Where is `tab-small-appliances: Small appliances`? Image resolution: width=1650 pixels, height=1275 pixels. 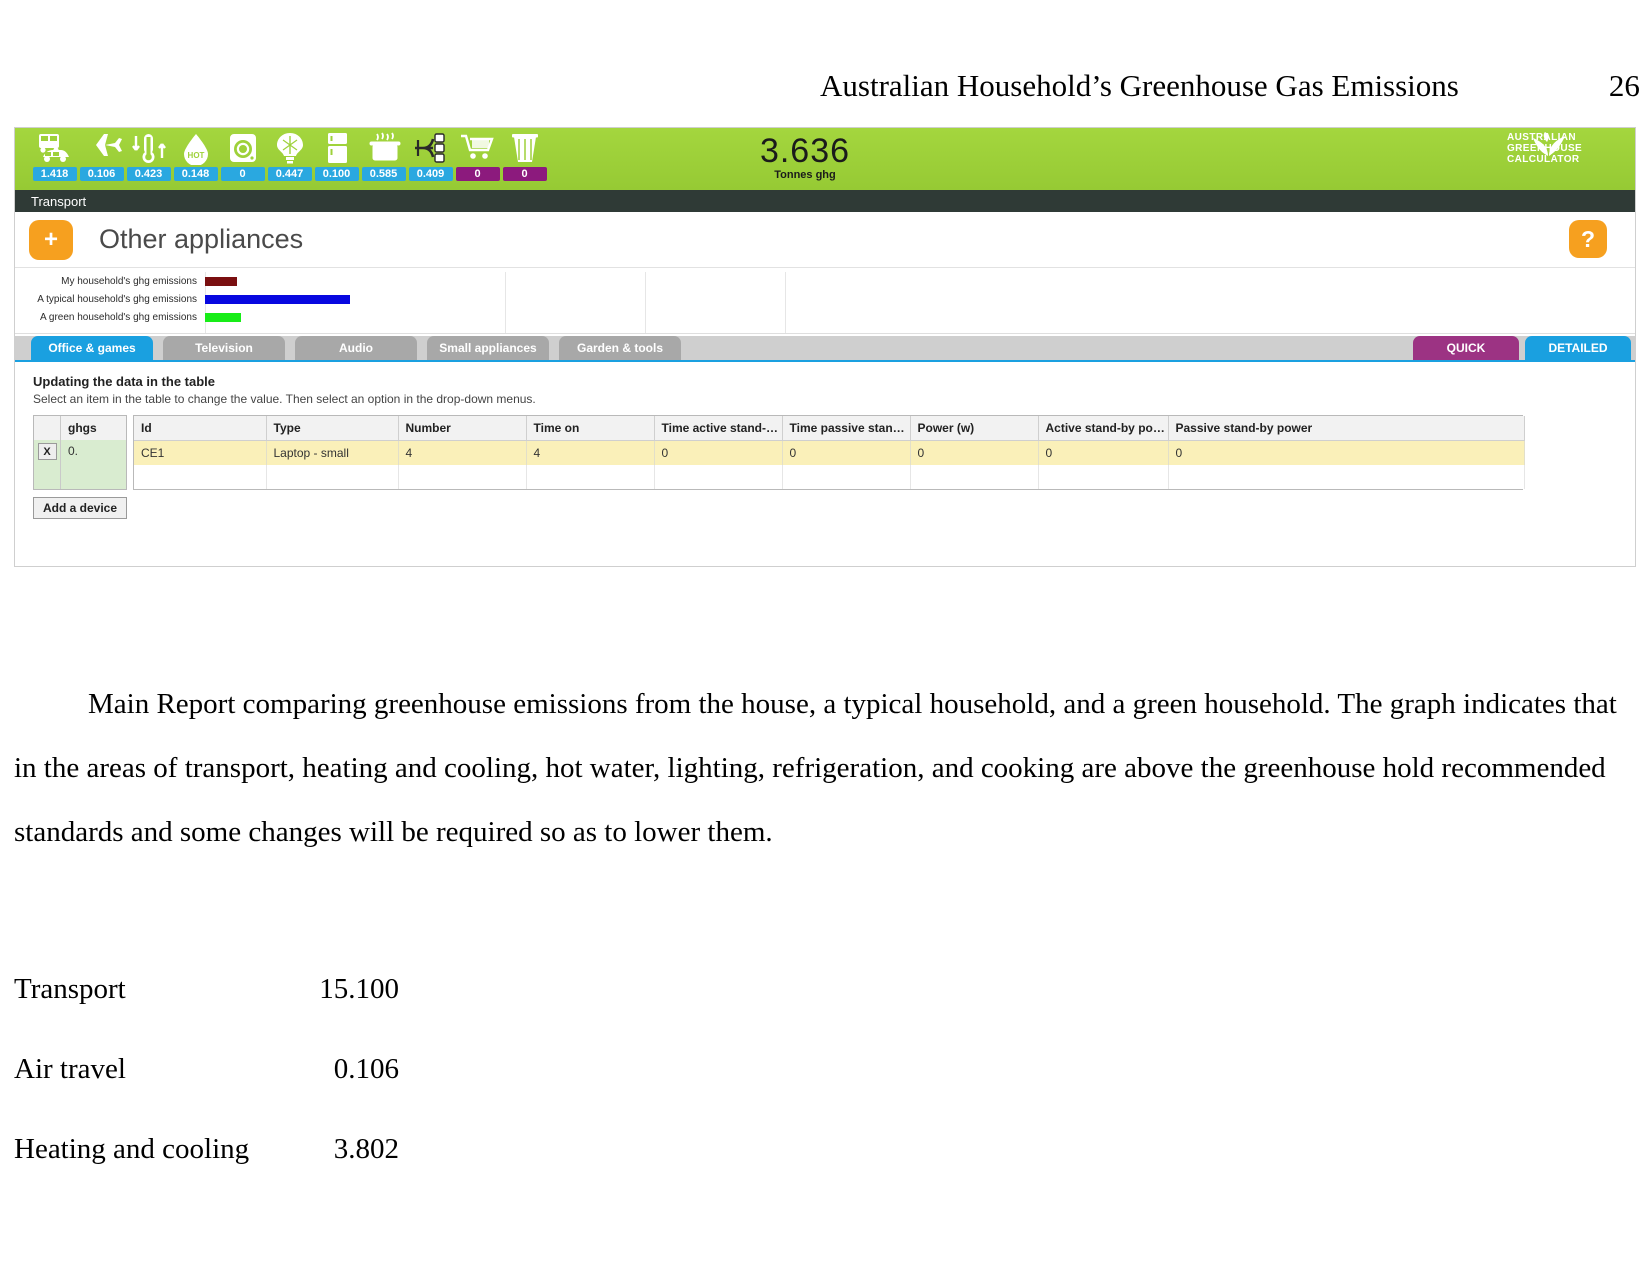 tab-small-appliances: Small appliances is located at coordinates (488, 348).